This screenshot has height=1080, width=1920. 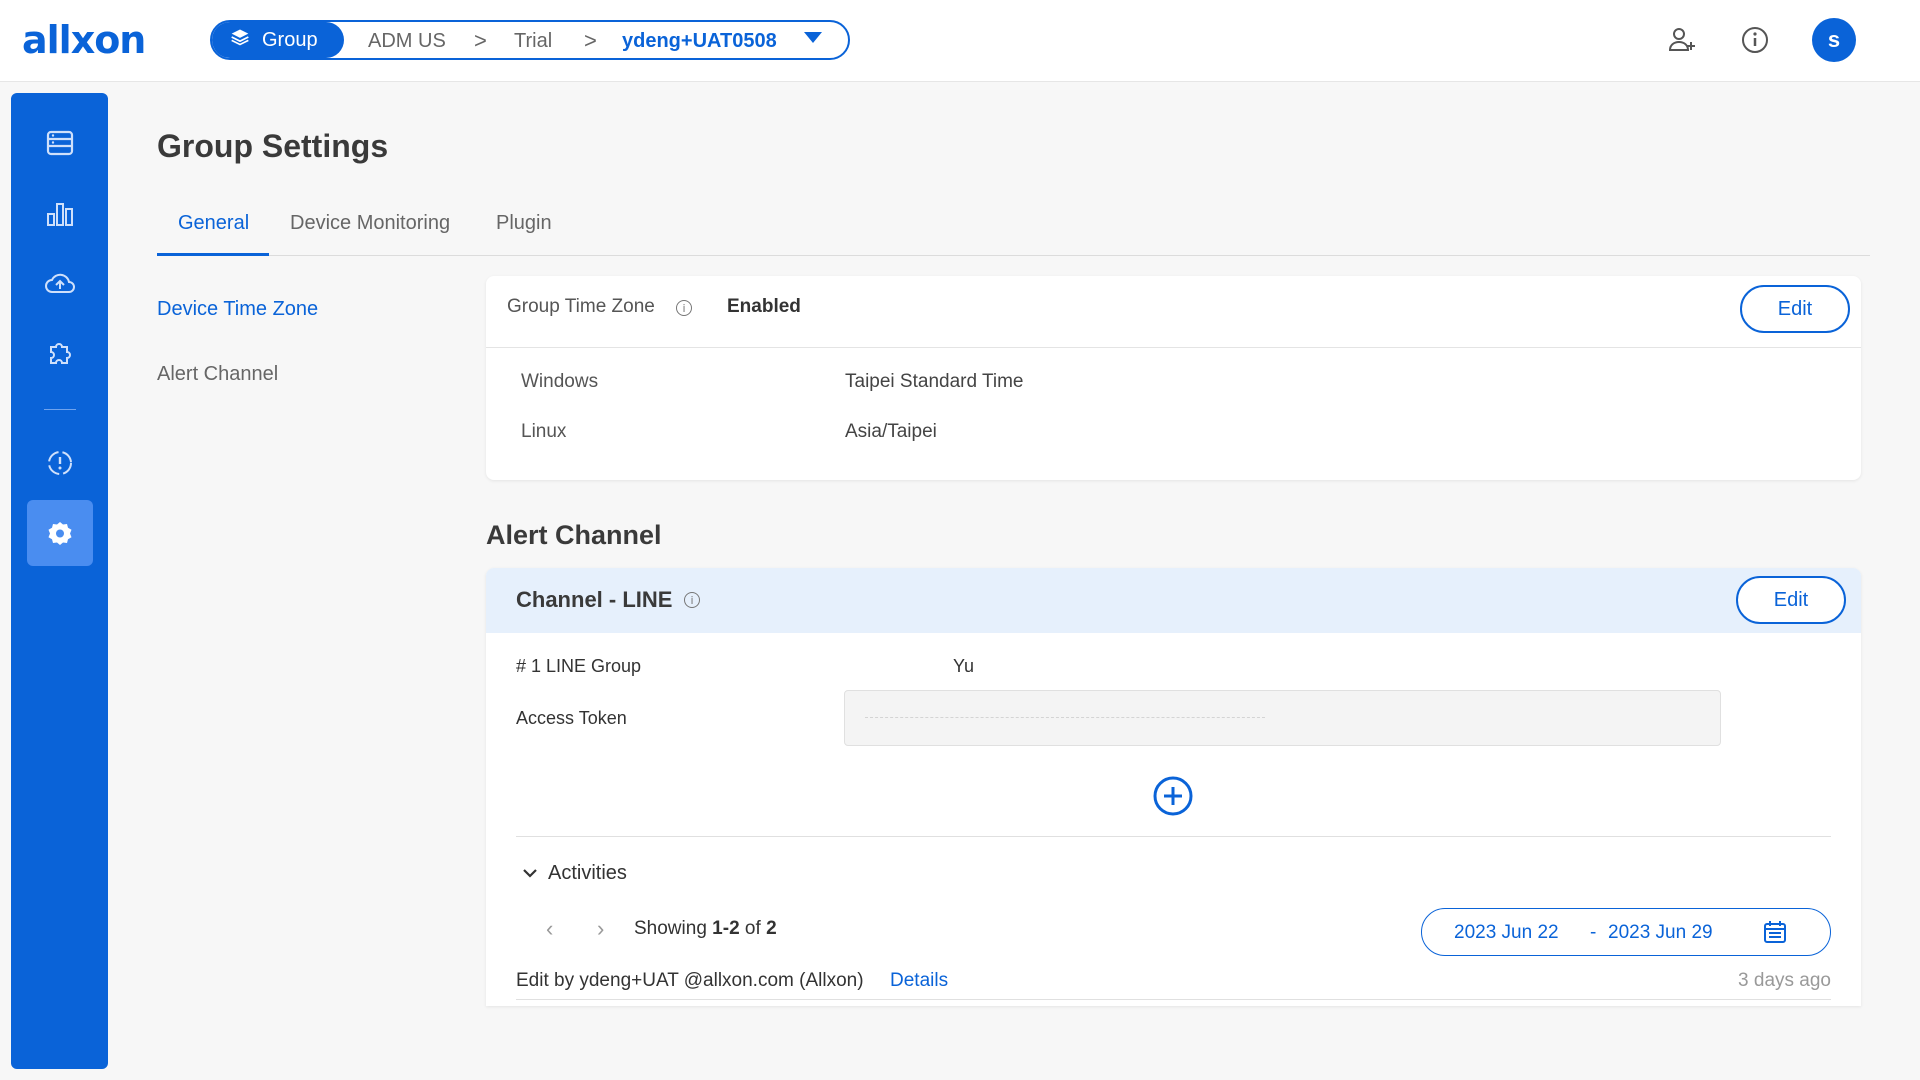 What do you see at coordinates (1013, 228) in the screenshot?
I see `tab-bar: General Device Monitoring Plugin` at bounding box center [1013, 228].